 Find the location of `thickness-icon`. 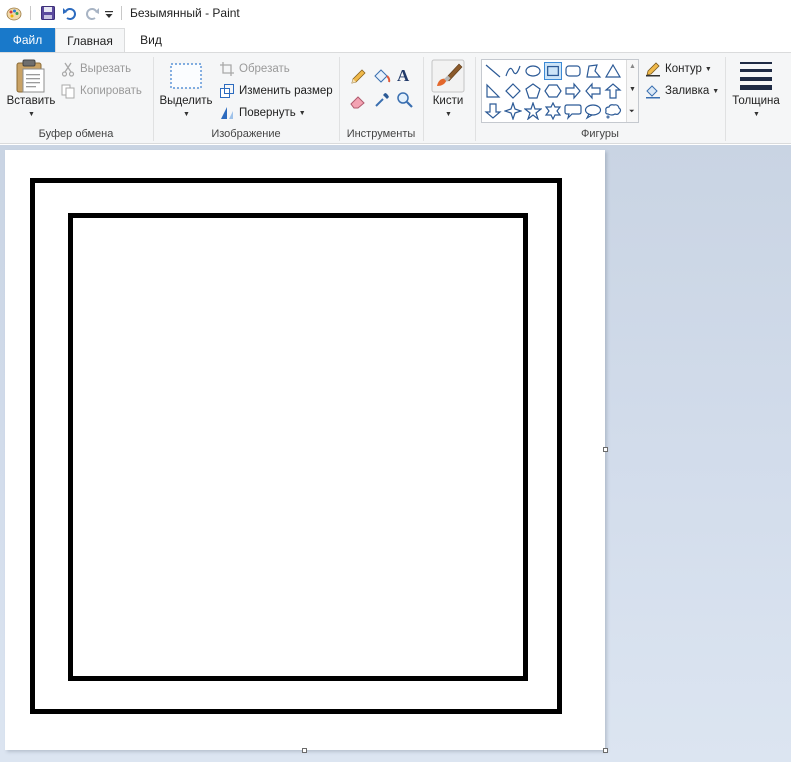

thickness-icon is located at coordinates (756, 75).